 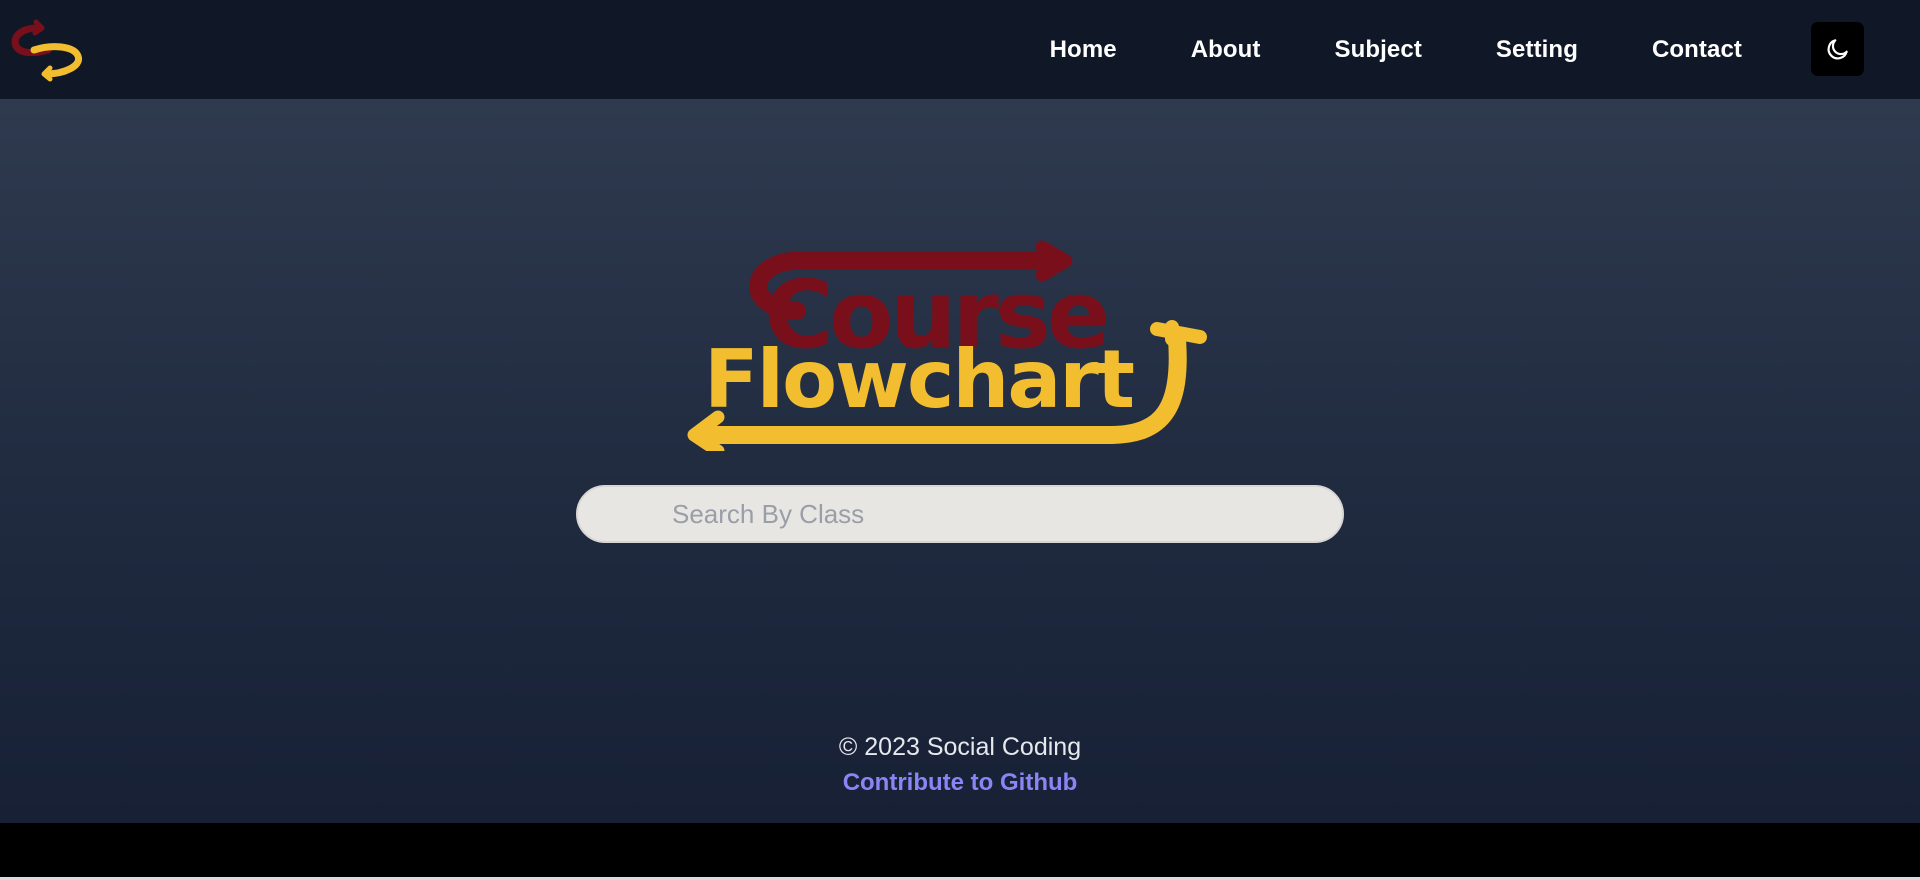 I want to click on search-container, so click(x=960, y=514).